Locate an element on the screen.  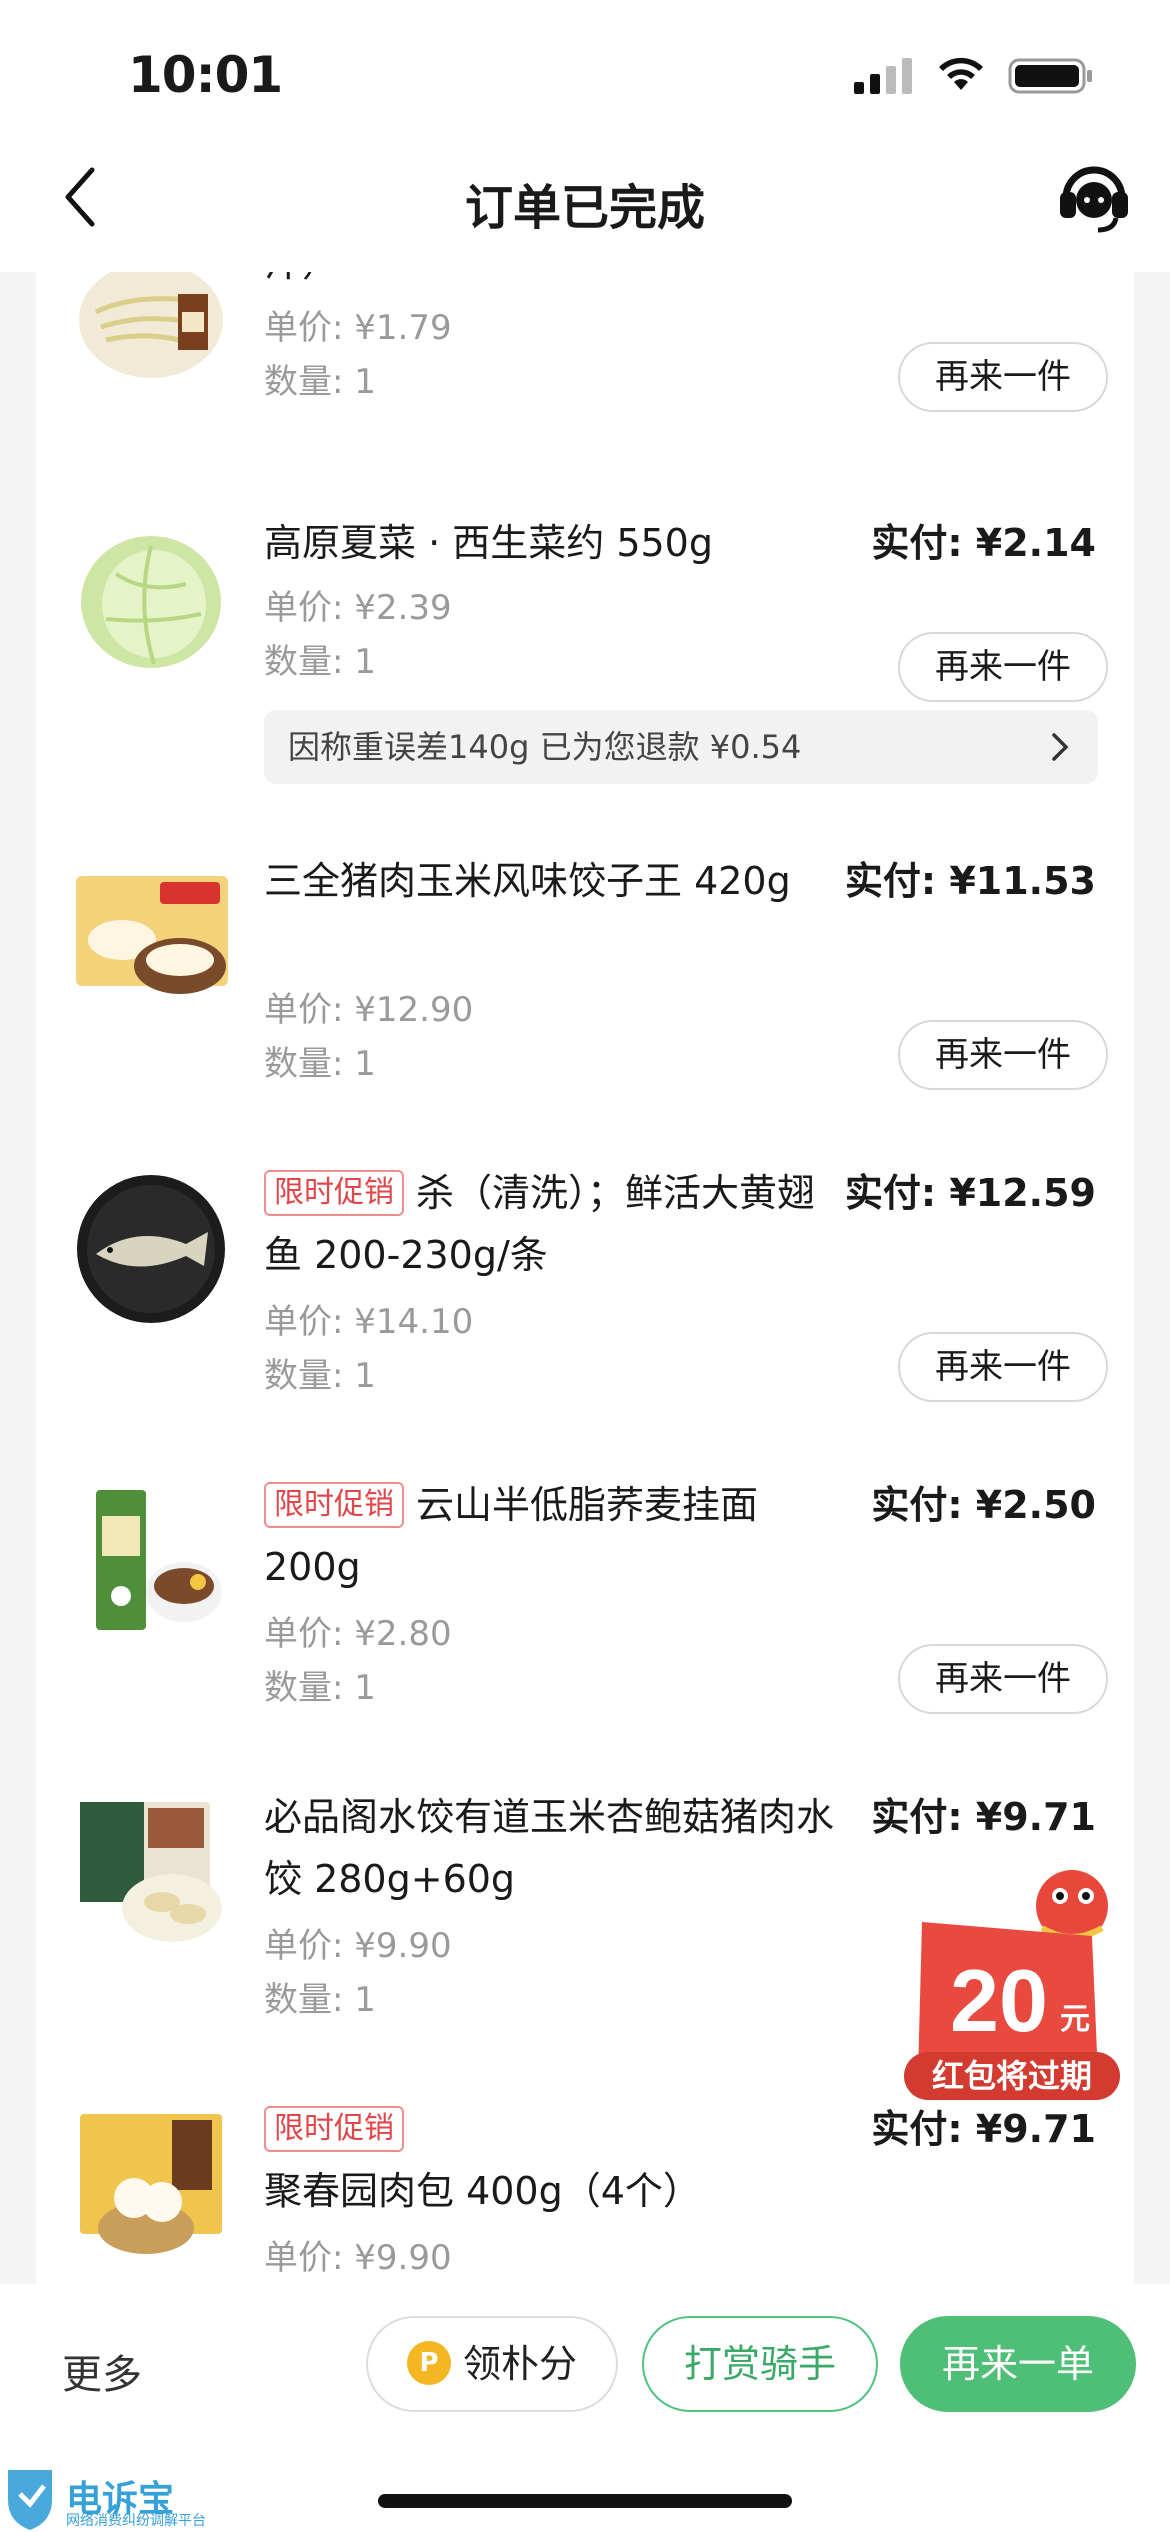
chevron-right-icon is located at coordinates (1060, 747).